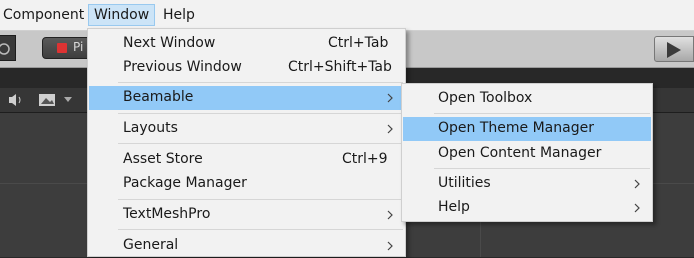 The width and height of the screenshot is (694, 258). What do you see at coordinates (246, 215) in the screenshot?
I see `menu-item-textmeshpro: TextMeshPro` at bounding box center [246, 215].